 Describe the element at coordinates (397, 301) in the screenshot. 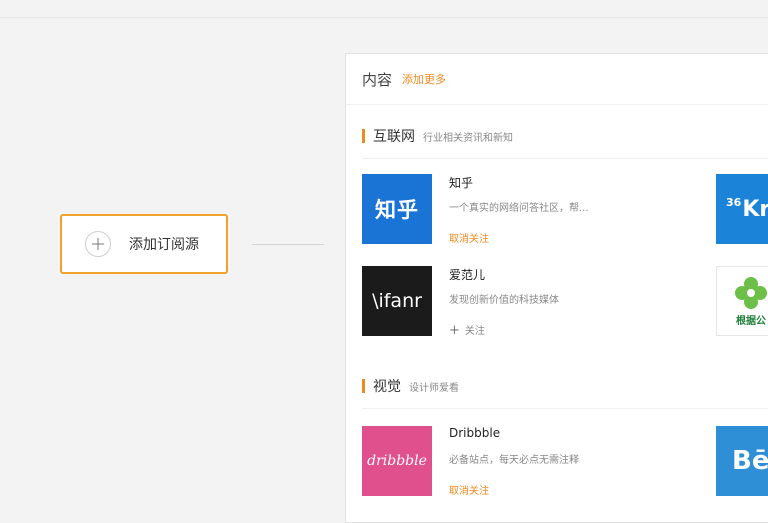

I see `ifanr-logo: \ifanr` at that location.